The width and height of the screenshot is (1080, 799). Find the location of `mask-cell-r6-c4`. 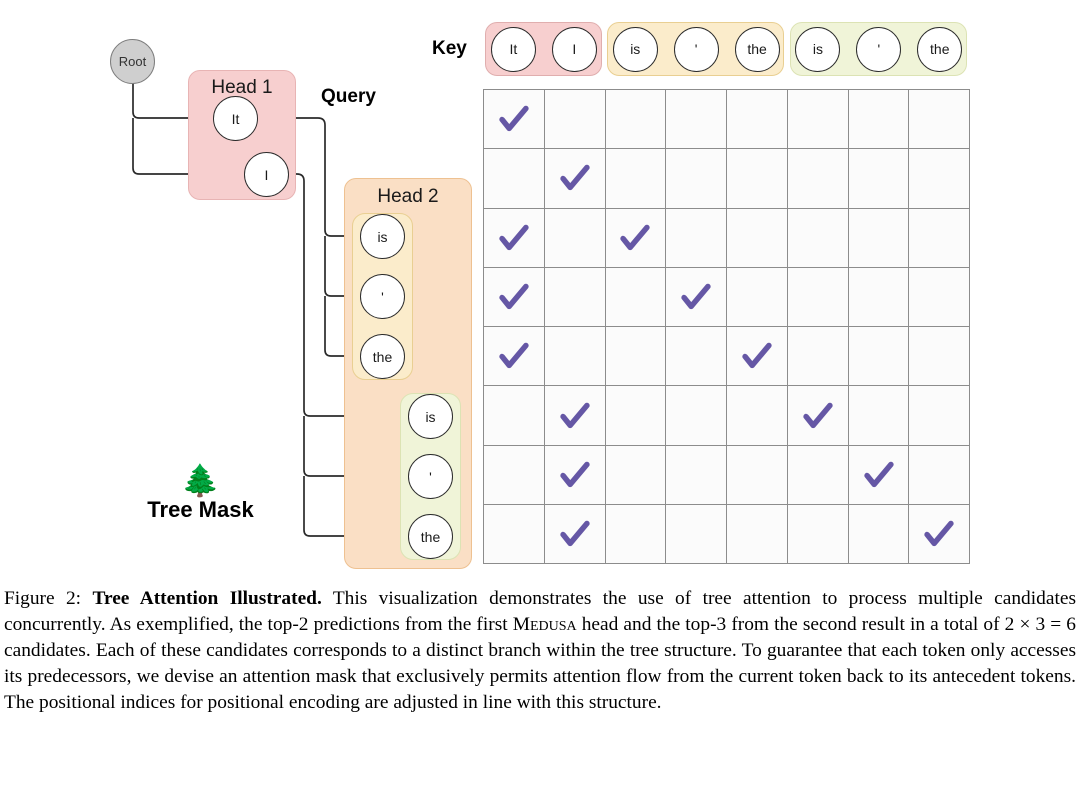

mask-cell-r6-c4 is located at coordinates (697, 416).